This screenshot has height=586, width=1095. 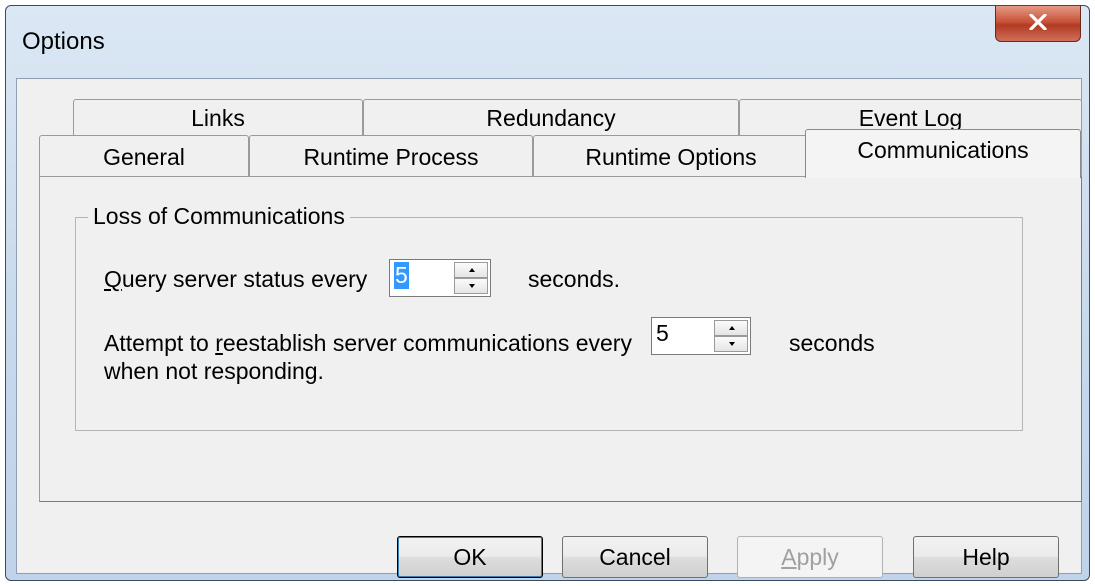 What do you see at coordinates (214, 371) in the screenshot?
I see `reestablish-label-line2: when not responding.` at bounding box center [214, 371].